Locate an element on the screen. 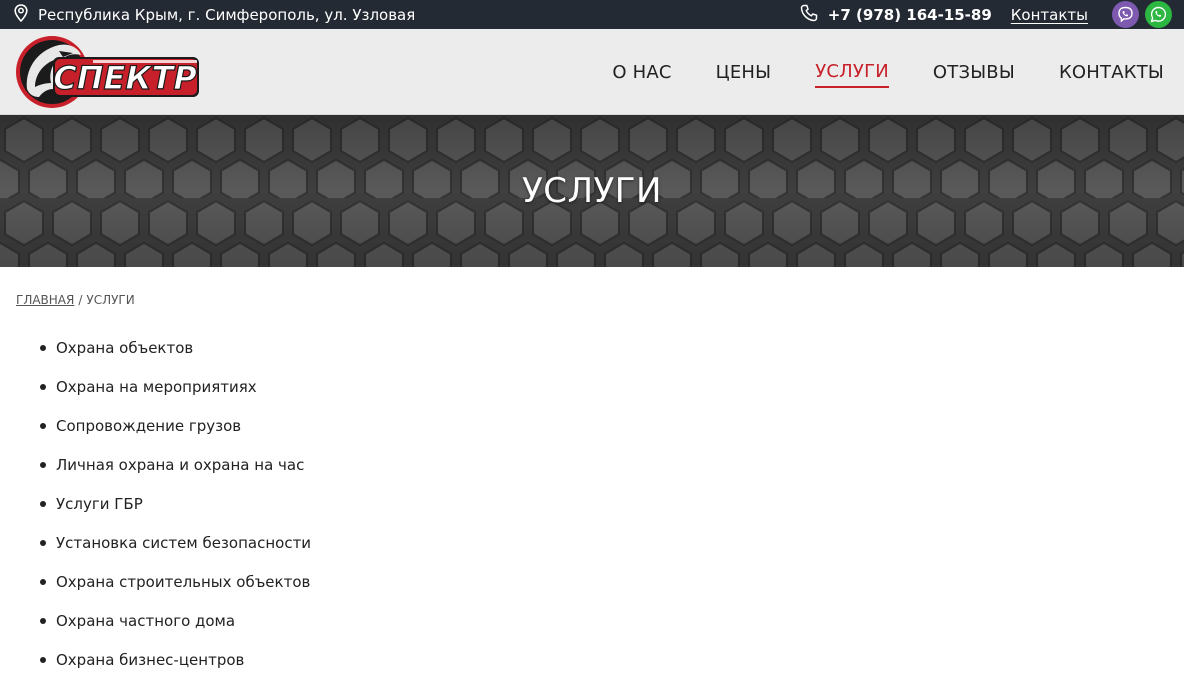 Image resolution: width=1184 pixels, height=673 pixels. breadcrumb: ГЛАВНАЯ / УСЛУГИ is located at coordinates (592, 287).